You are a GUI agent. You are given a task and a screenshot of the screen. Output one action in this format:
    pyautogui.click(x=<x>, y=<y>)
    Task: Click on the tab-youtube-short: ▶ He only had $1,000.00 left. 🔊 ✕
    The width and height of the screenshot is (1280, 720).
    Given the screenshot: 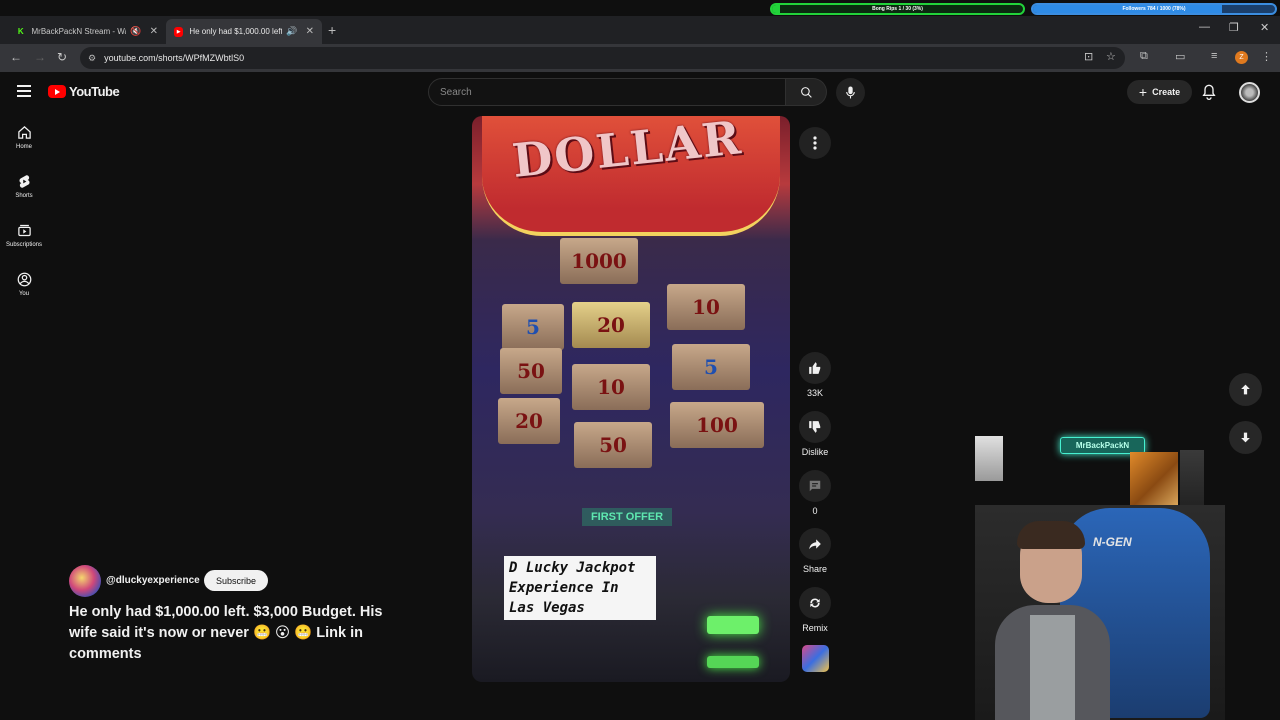 What is the action you would take?
    pyautogui.click(x=244, y=31)
    